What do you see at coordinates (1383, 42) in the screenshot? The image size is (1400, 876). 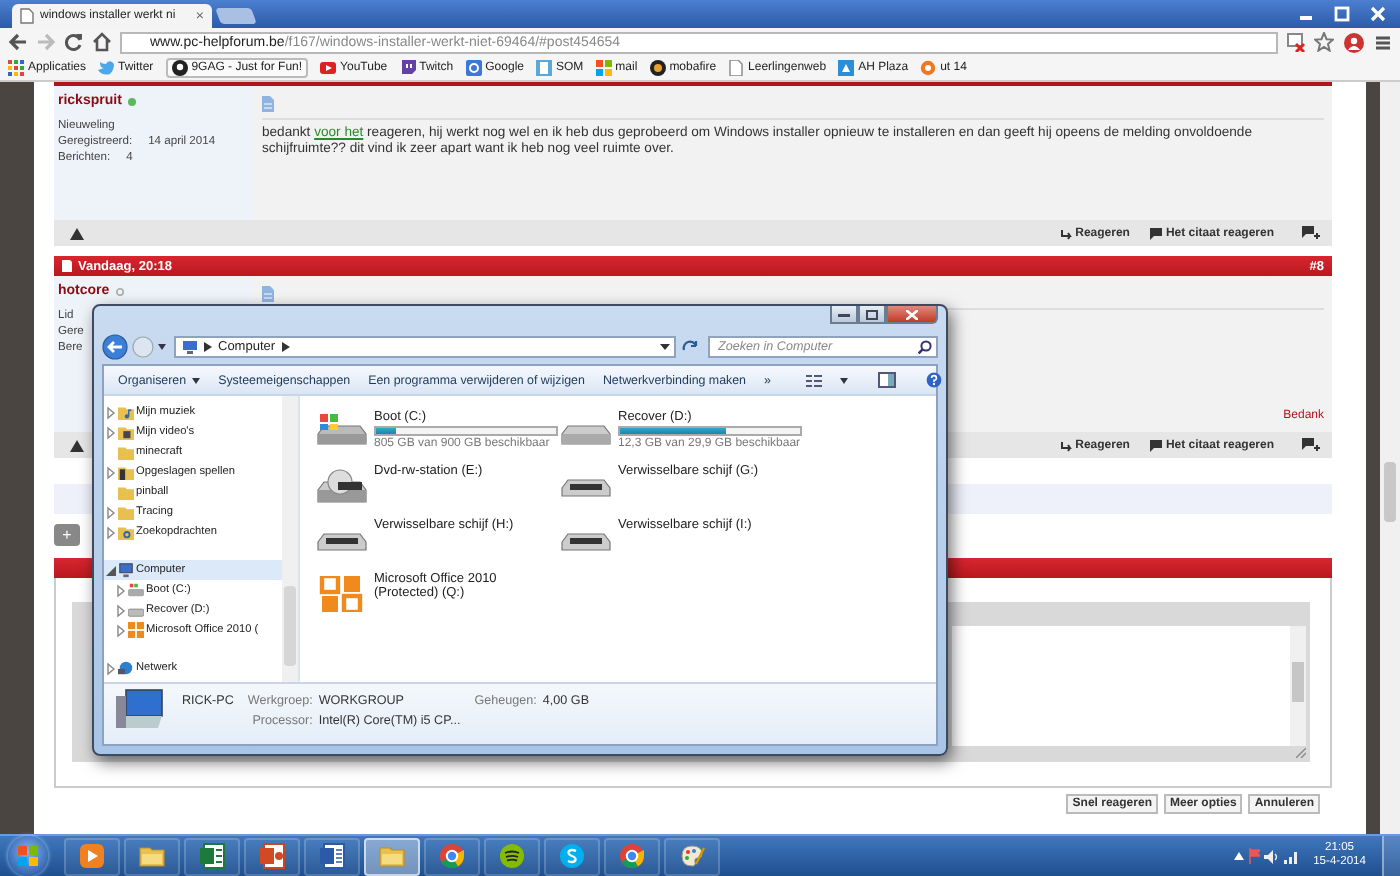 I see `menu-icon` at bounding box center [1383, 42].